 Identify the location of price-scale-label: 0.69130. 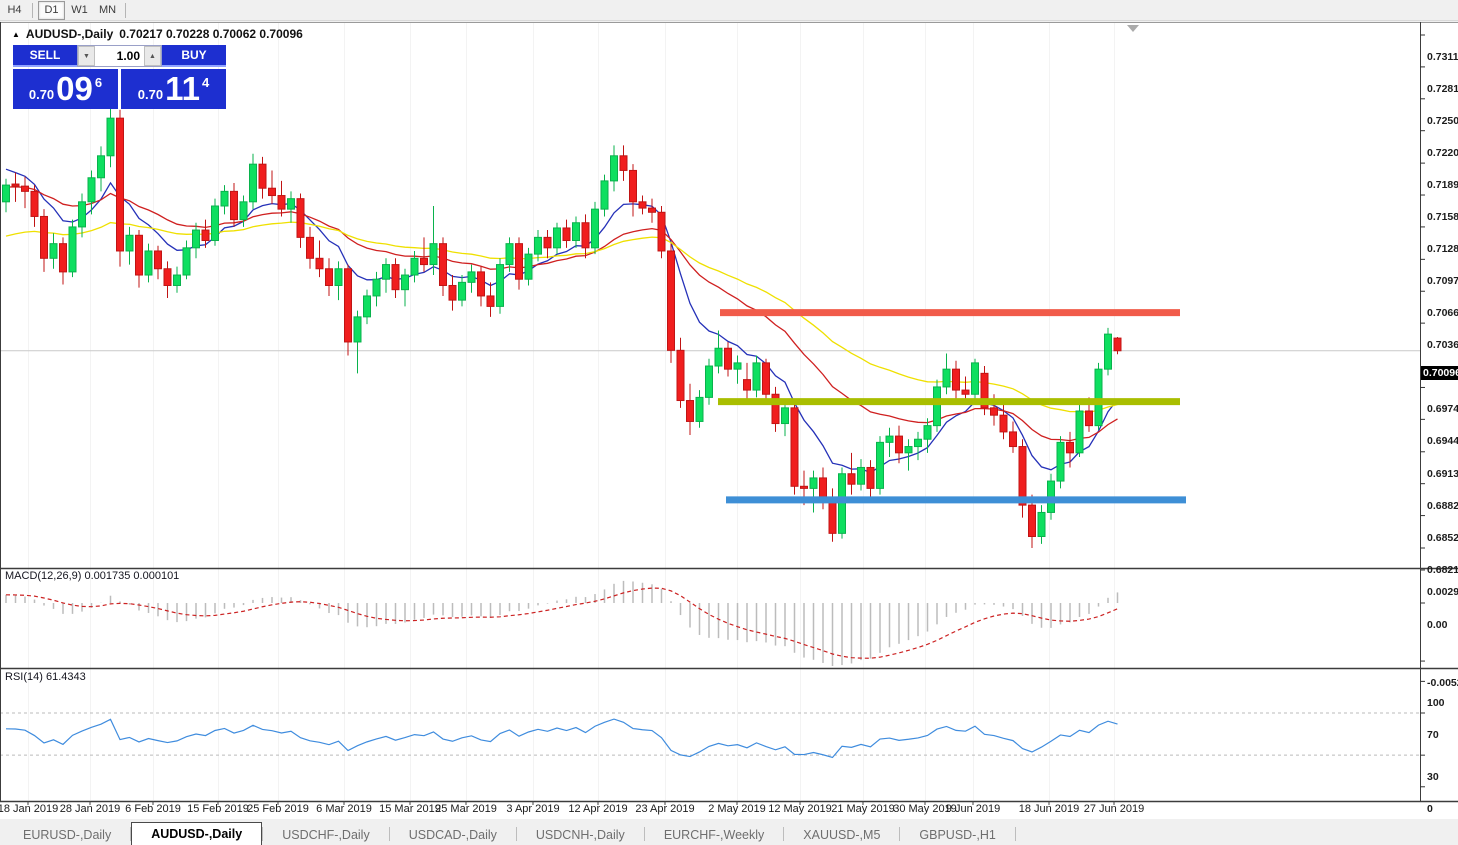
(1442, 473).